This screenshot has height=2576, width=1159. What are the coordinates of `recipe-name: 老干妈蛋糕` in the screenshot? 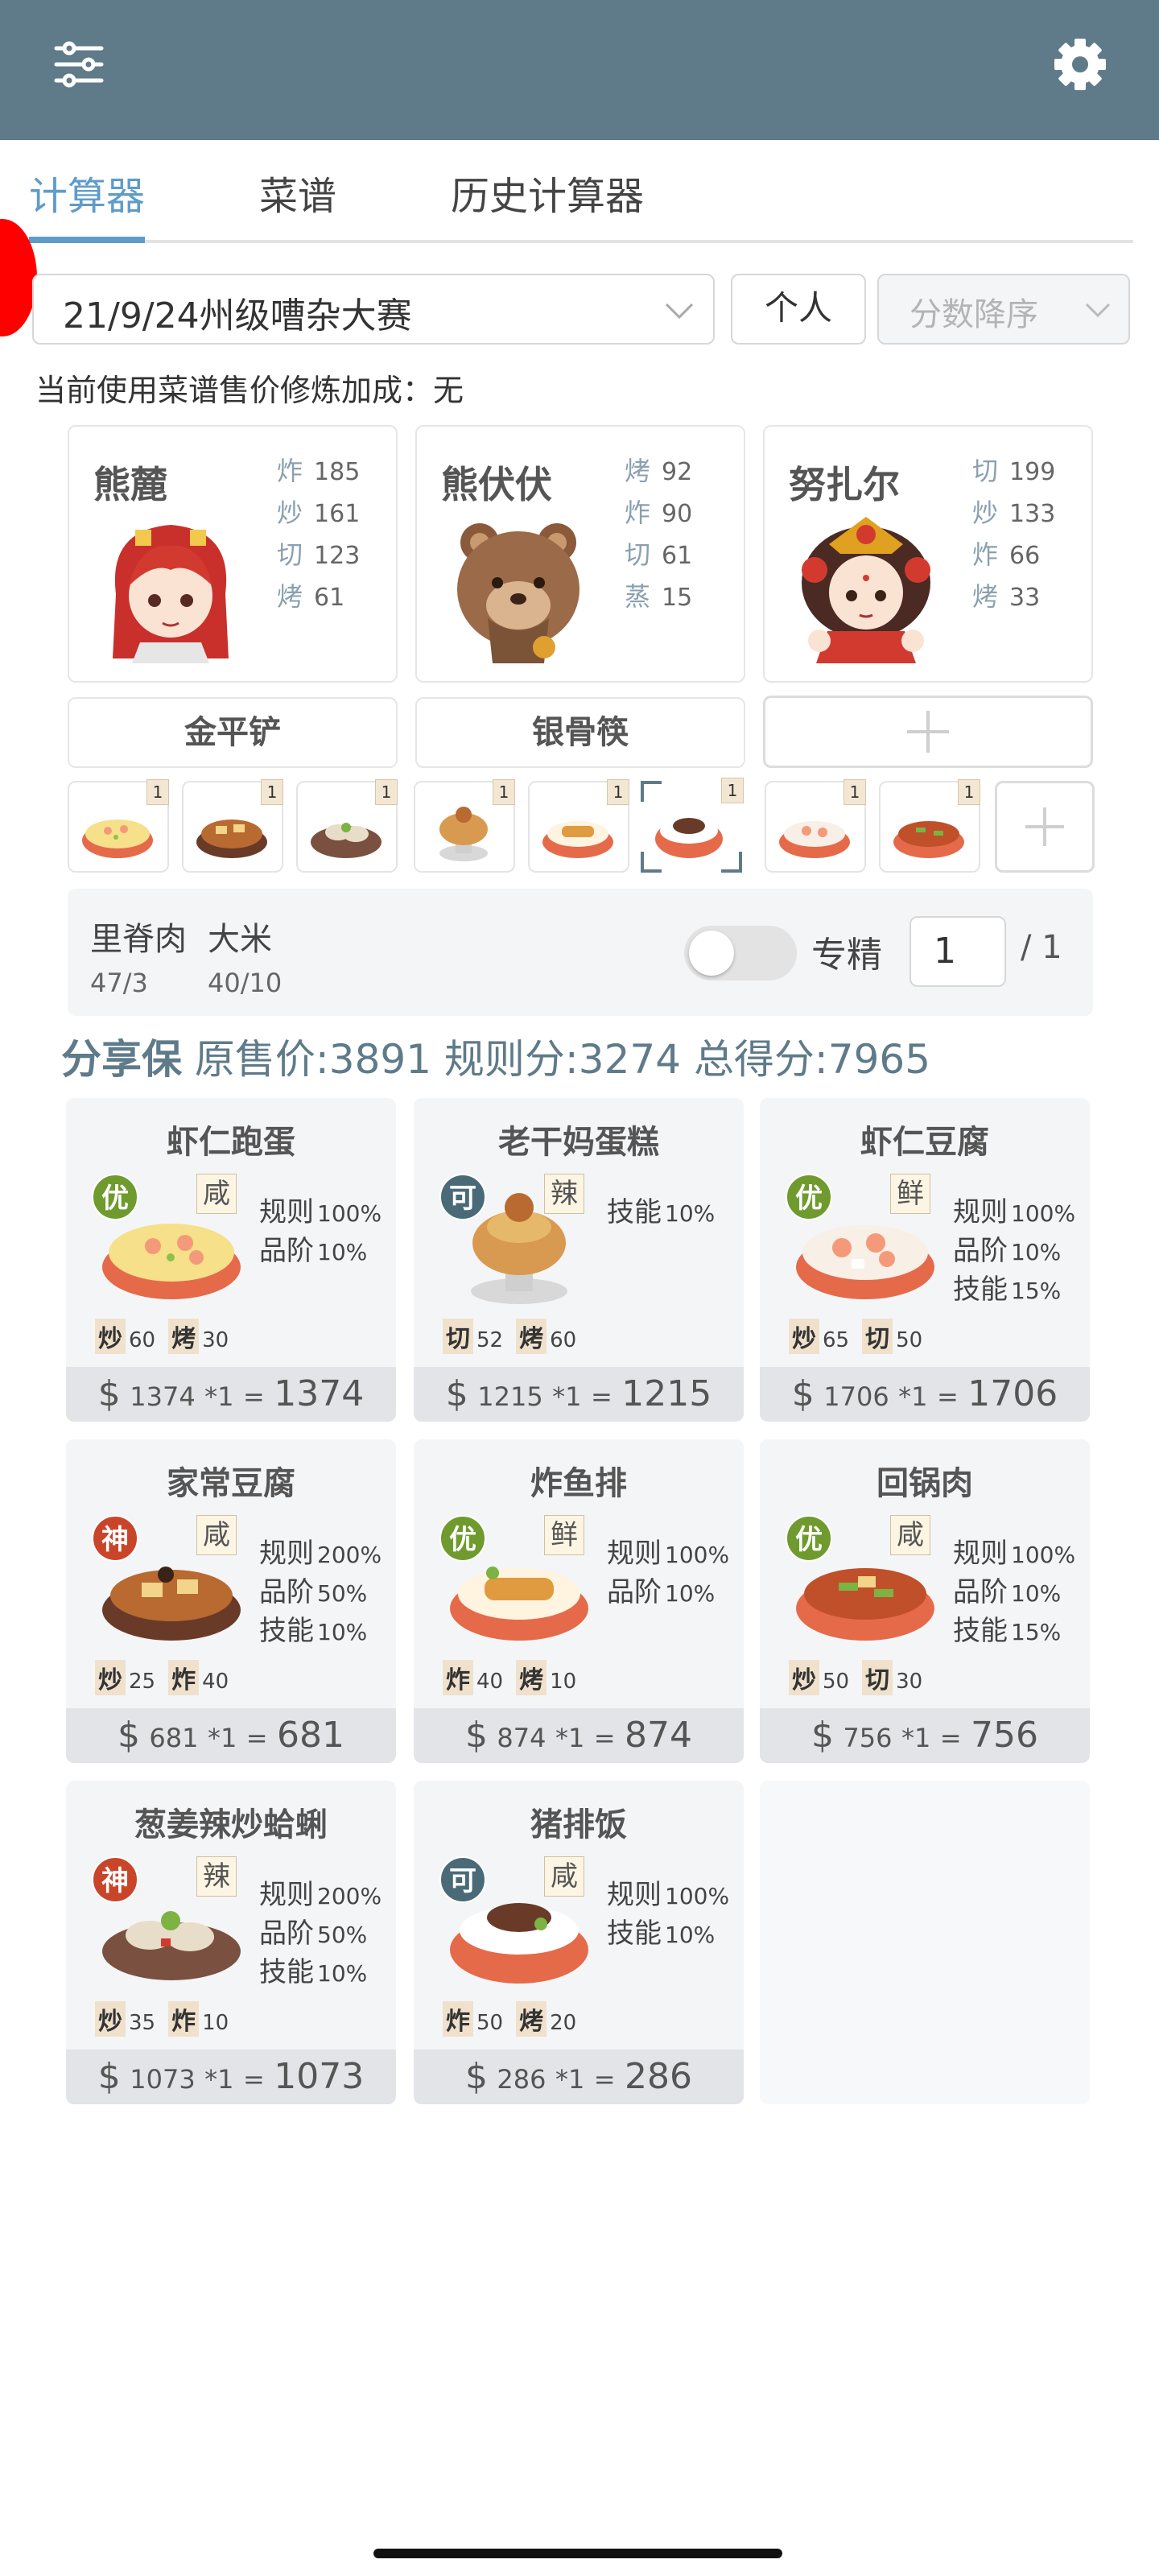 It's located at (578, 1142).